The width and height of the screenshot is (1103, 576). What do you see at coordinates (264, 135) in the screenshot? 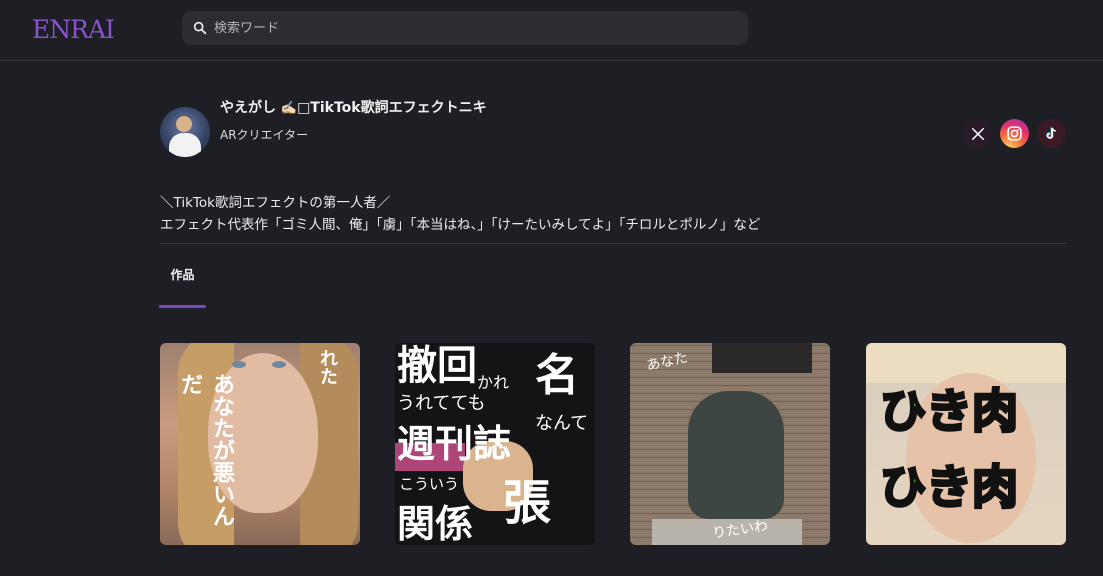
I see `creator-role: ARクリエイター` at bounding box center [264, 135].